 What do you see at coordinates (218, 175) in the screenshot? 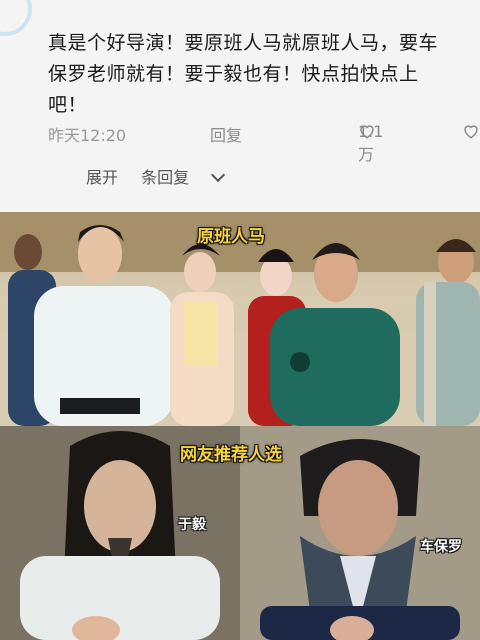
I see `chevron-down-icon` at bounding box center [218, 175].